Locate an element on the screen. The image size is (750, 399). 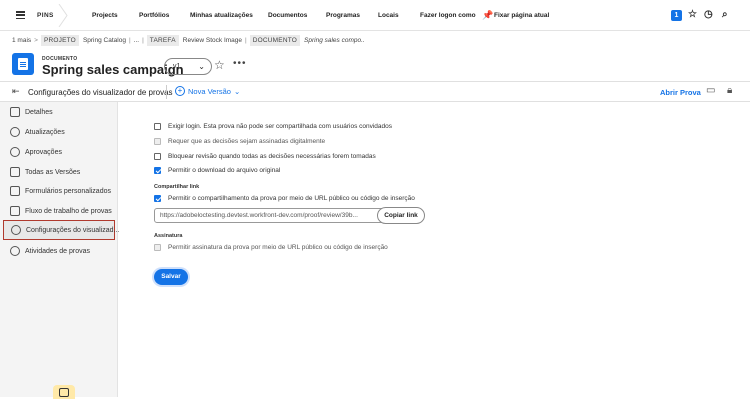
nav-portfolios: Portfólios is located at coordinates (154, 15).